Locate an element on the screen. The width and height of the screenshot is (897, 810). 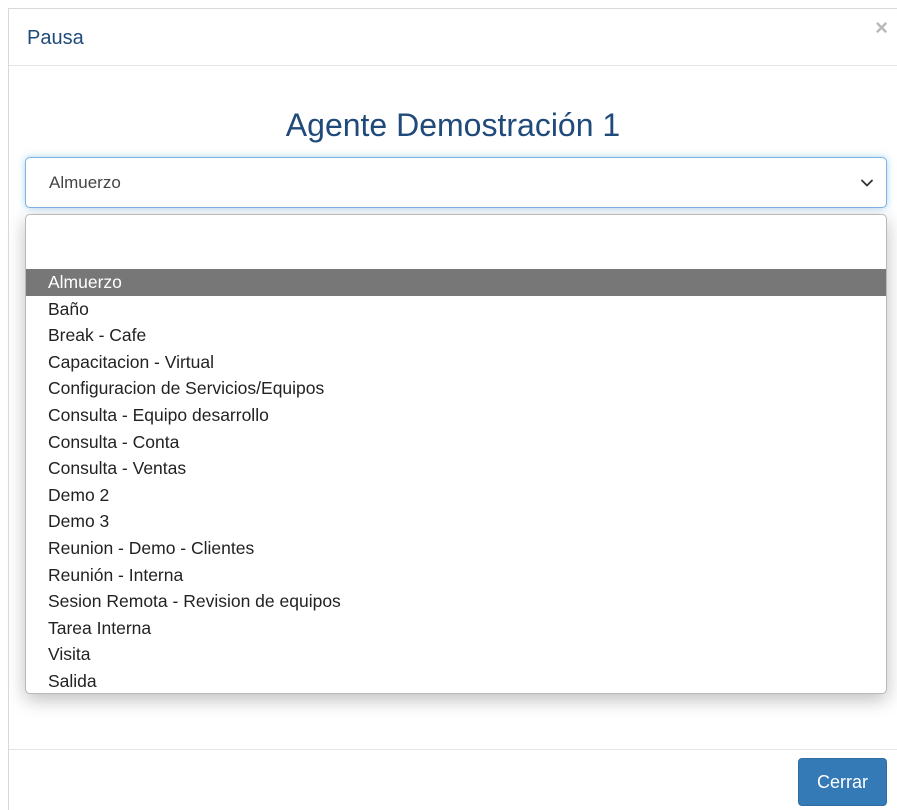
dropdown-option: Demo 3 is located at coordinates (456, 521).